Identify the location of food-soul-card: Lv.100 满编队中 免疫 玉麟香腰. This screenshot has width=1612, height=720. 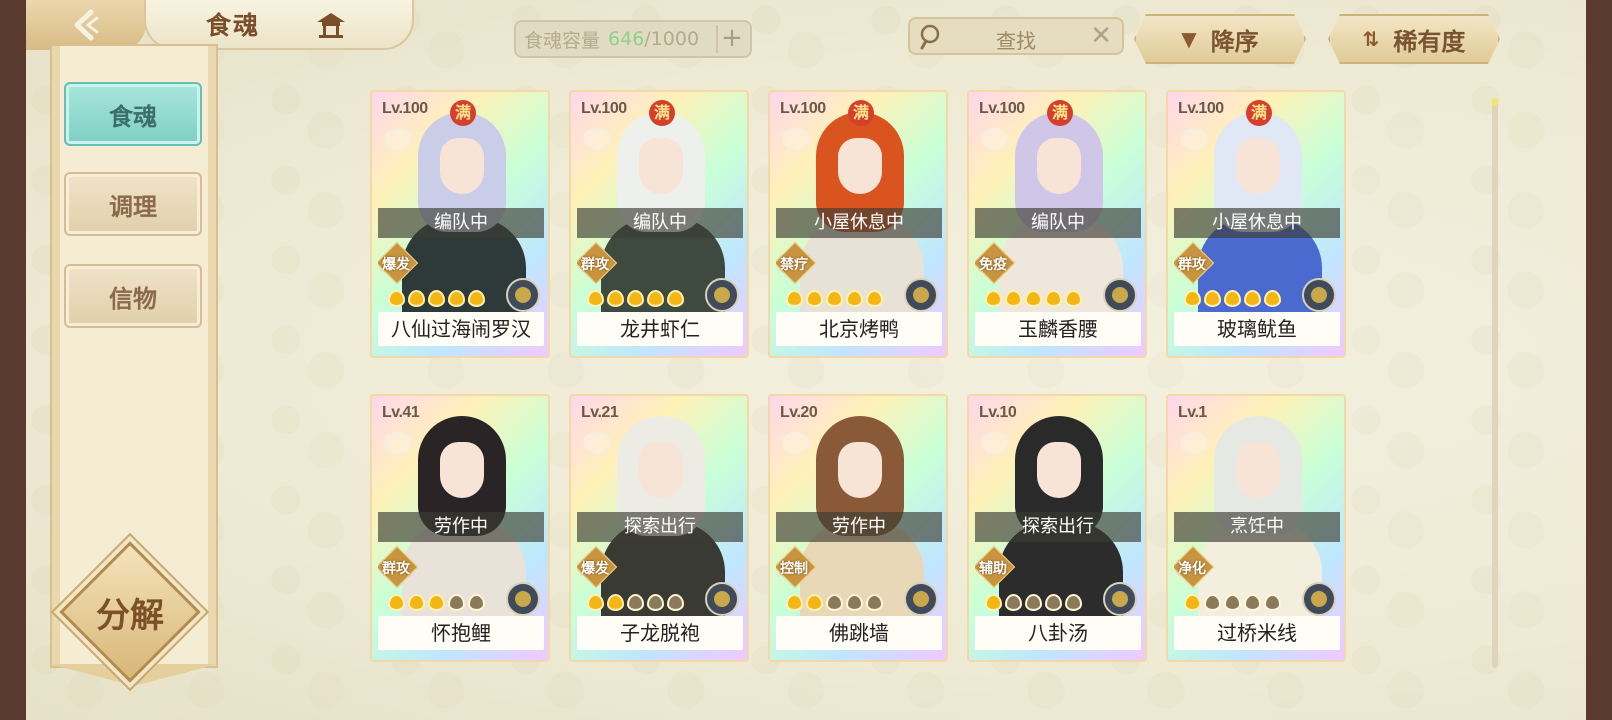
(1057, 224).